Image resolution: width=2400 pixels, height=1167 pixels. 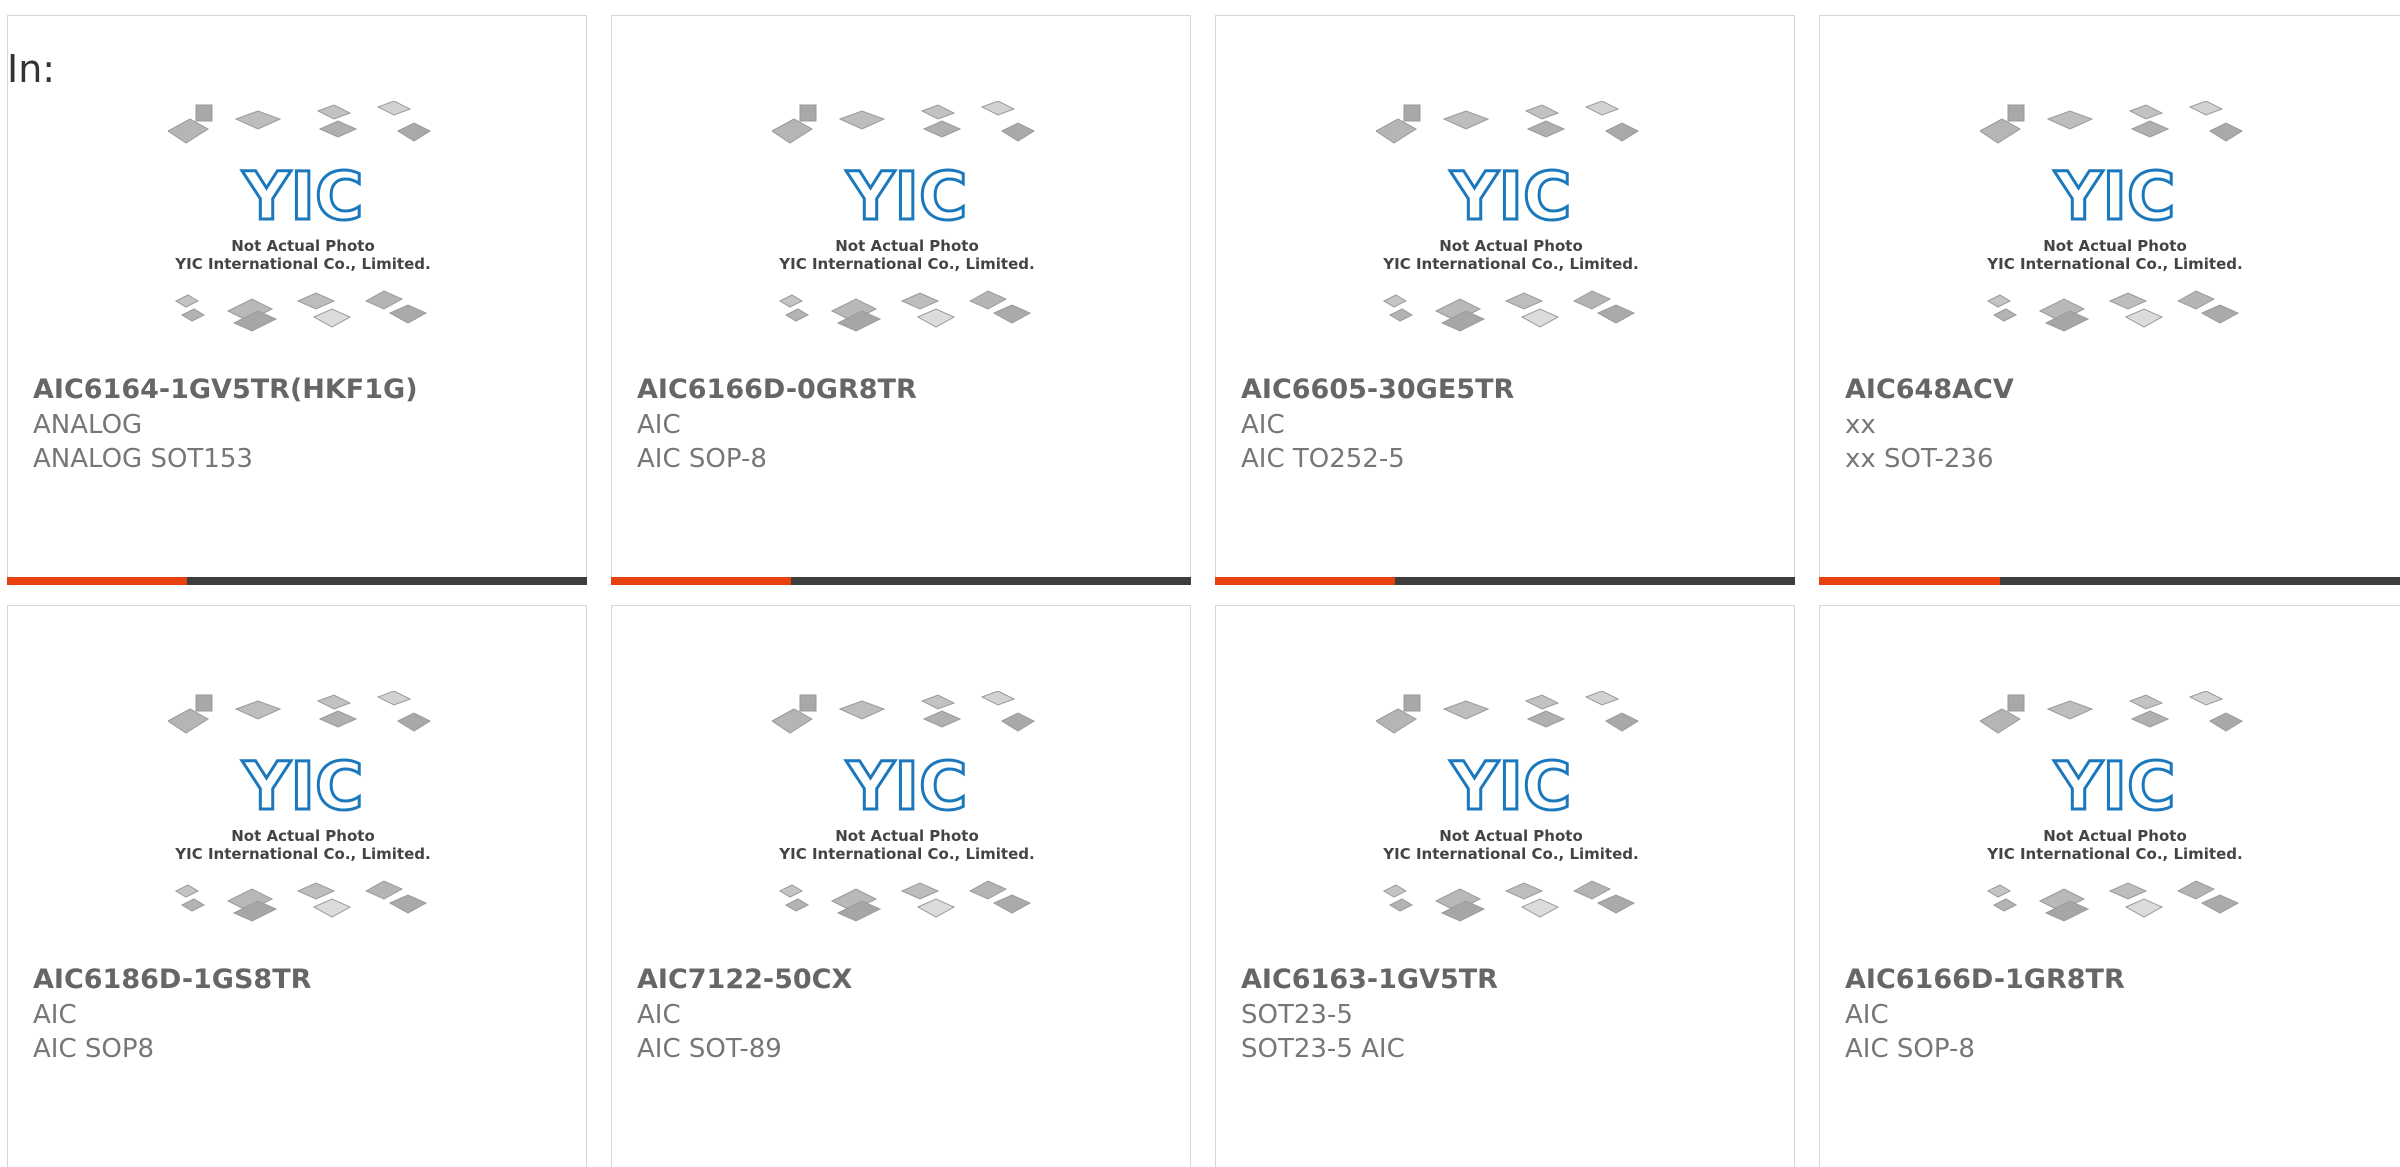 I want to click on part-number: AIC6164-1GV5TR(HKF1G), so click(x=225, y=390).